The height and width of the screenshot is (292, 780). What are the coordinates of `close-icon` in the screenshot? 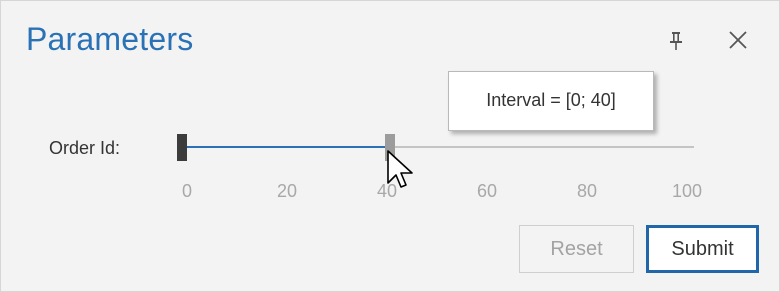 It's located at (738, 40).